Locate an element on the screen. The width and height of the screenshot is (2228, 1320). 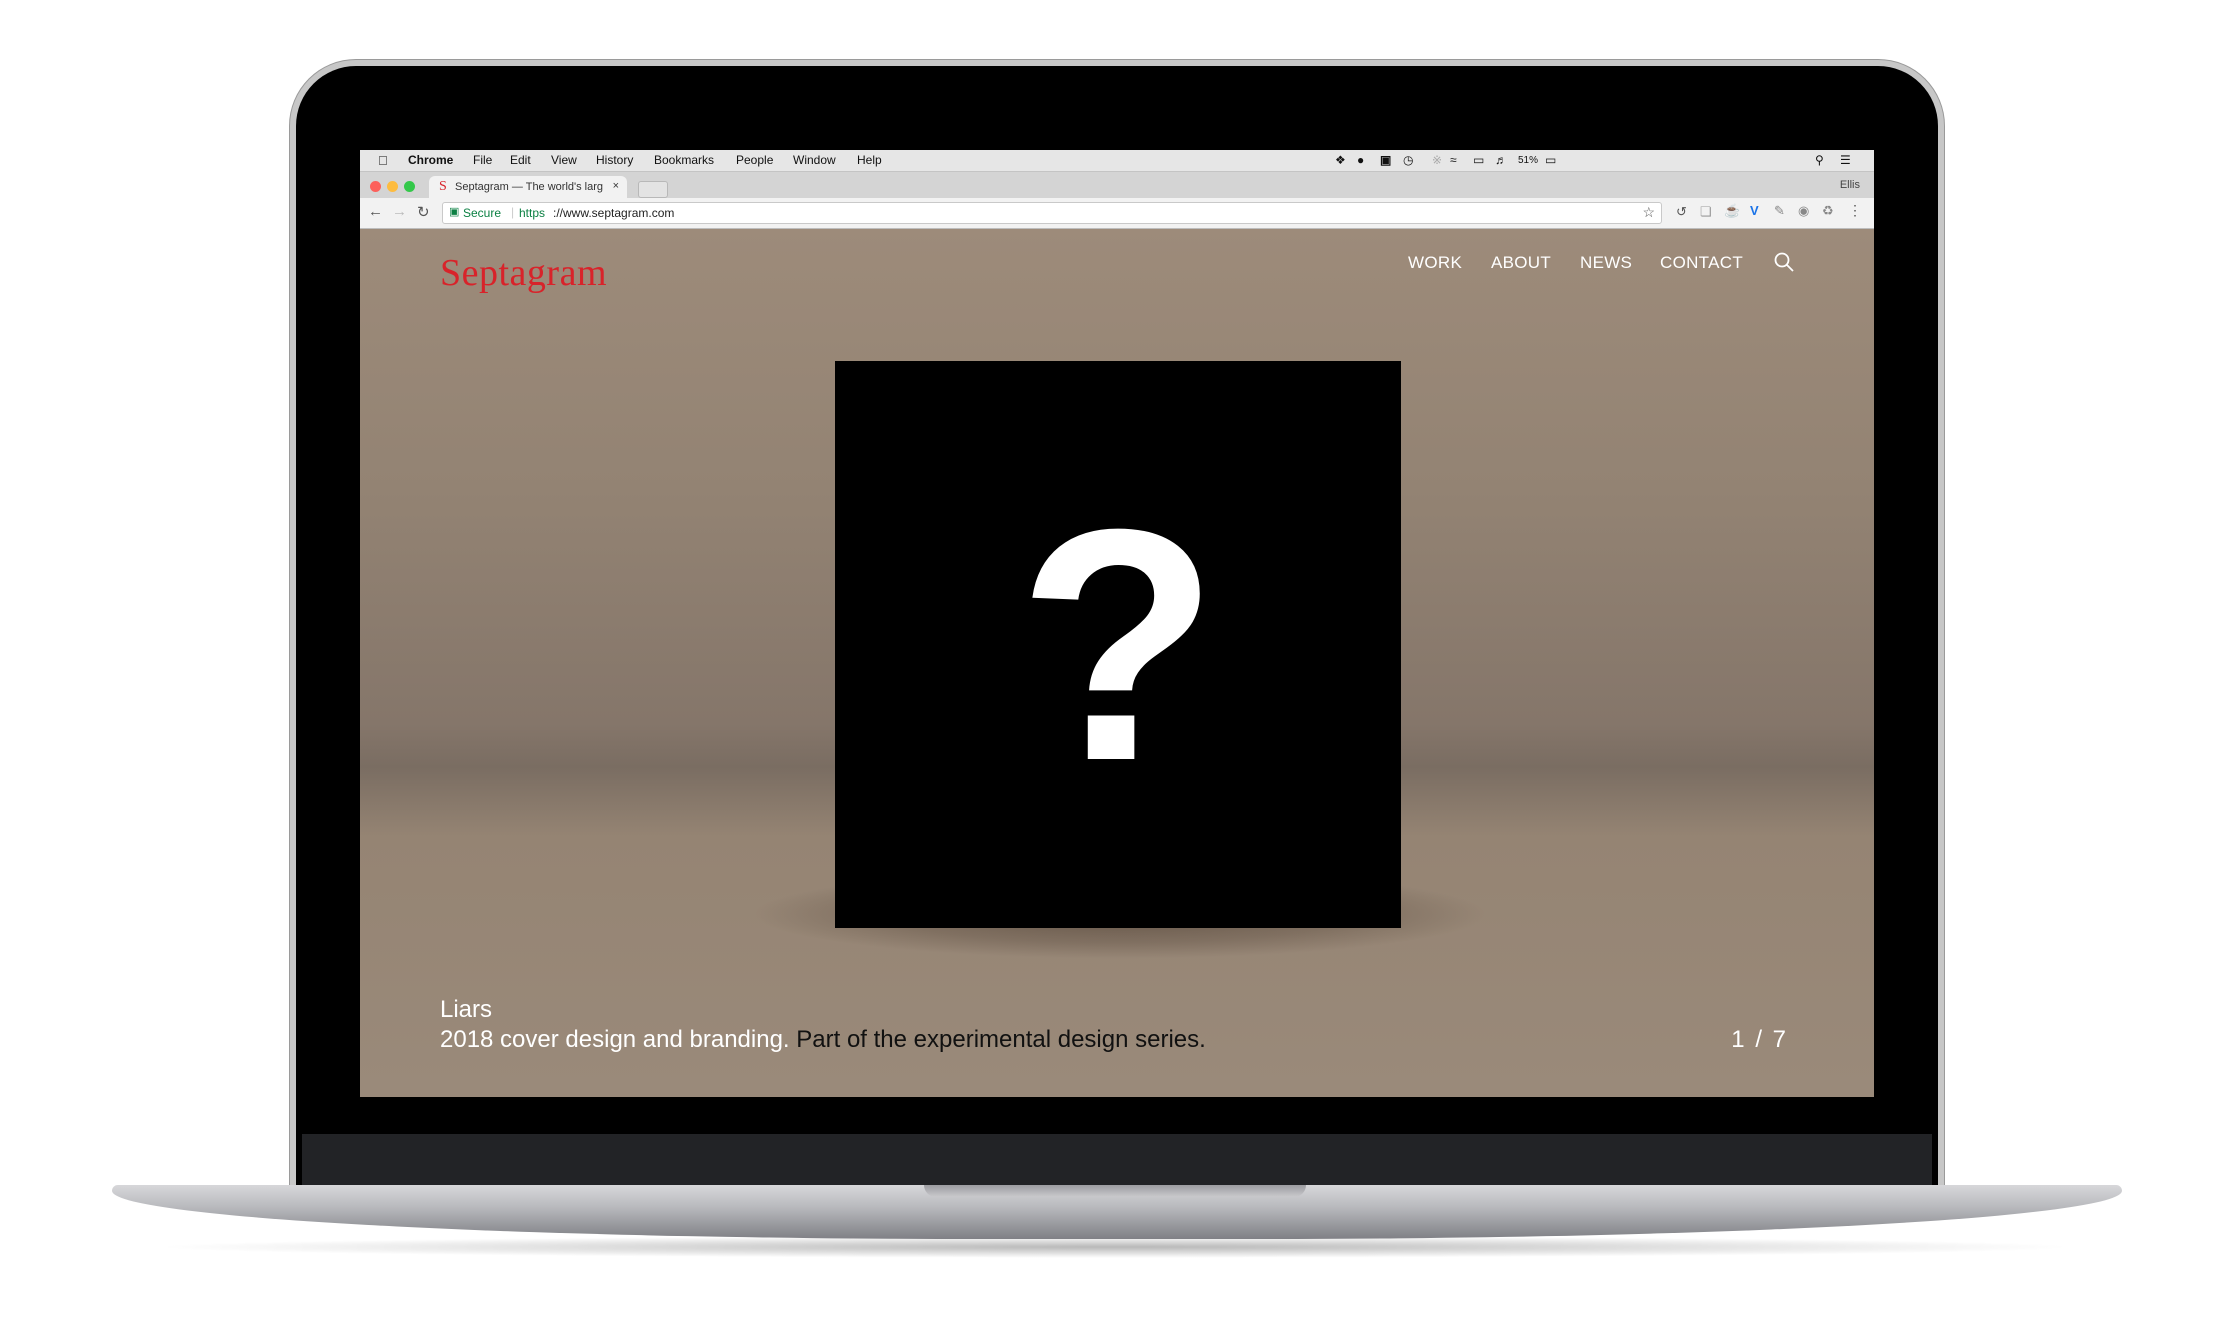
laptop-chin is located at coordinates (1117, 1162).